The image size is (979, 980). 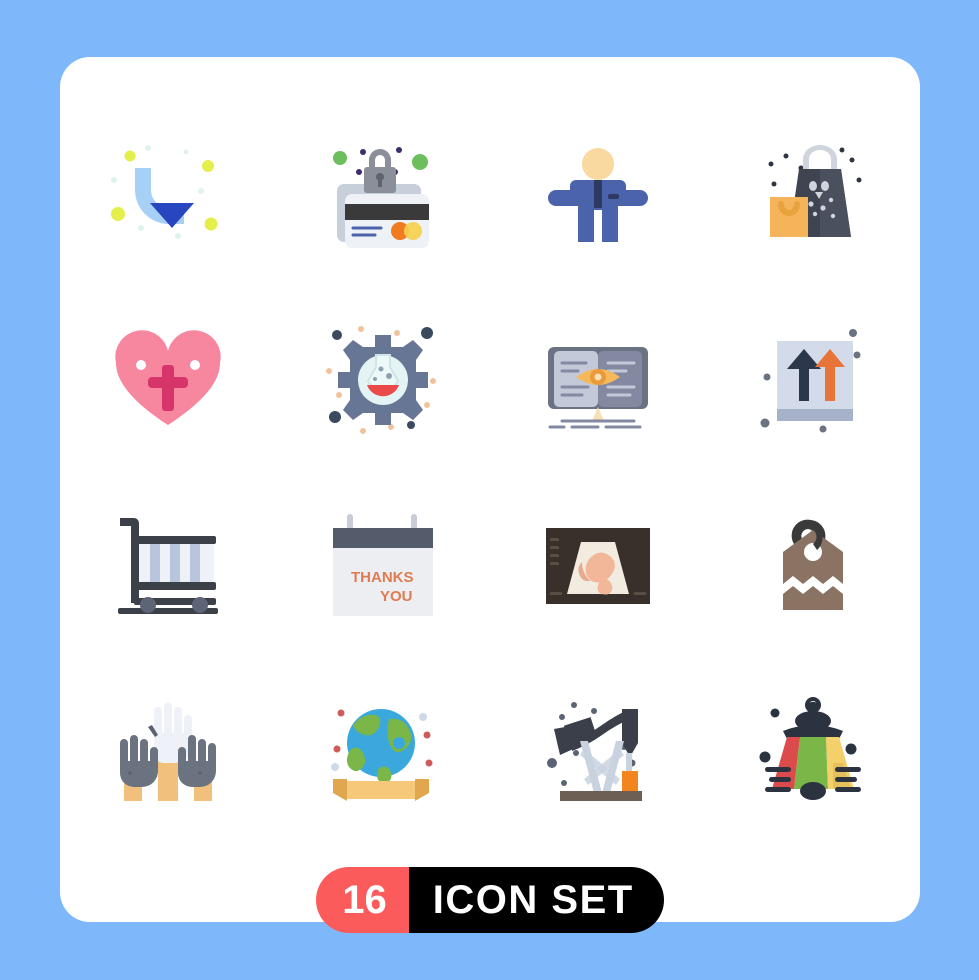 I want to click on globe-ribbon-icon, so click(x=381, y=754).